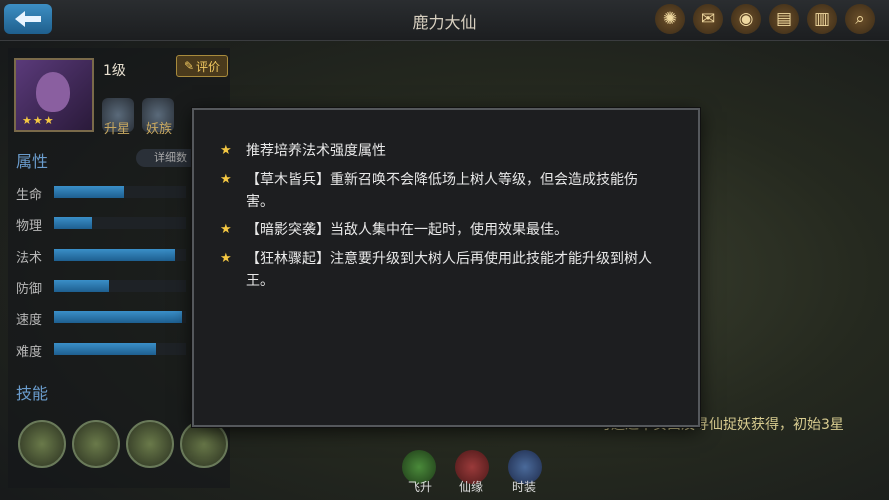 The image size is (889, 500). Describe the element at coordinates (524, 487) in the screenshot. I see `fashion-label: 时装` at that location.